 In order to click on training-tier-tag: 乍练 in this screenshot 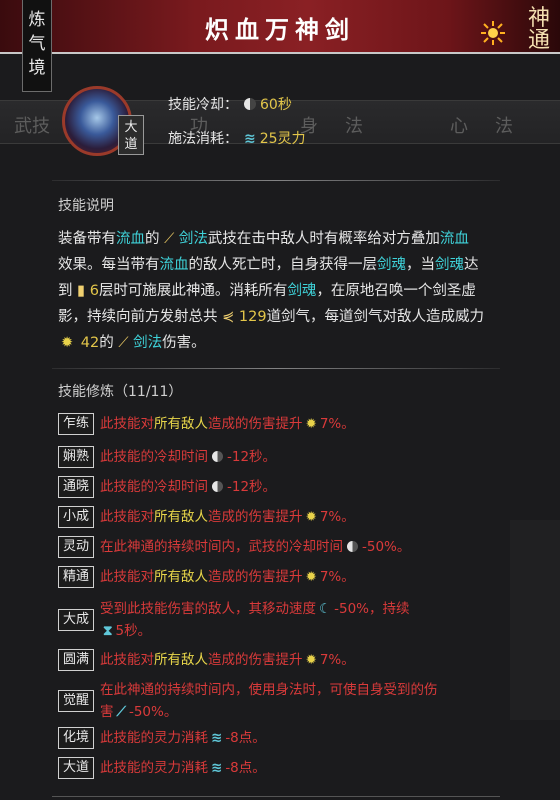, I will do `click(76, 424)`.